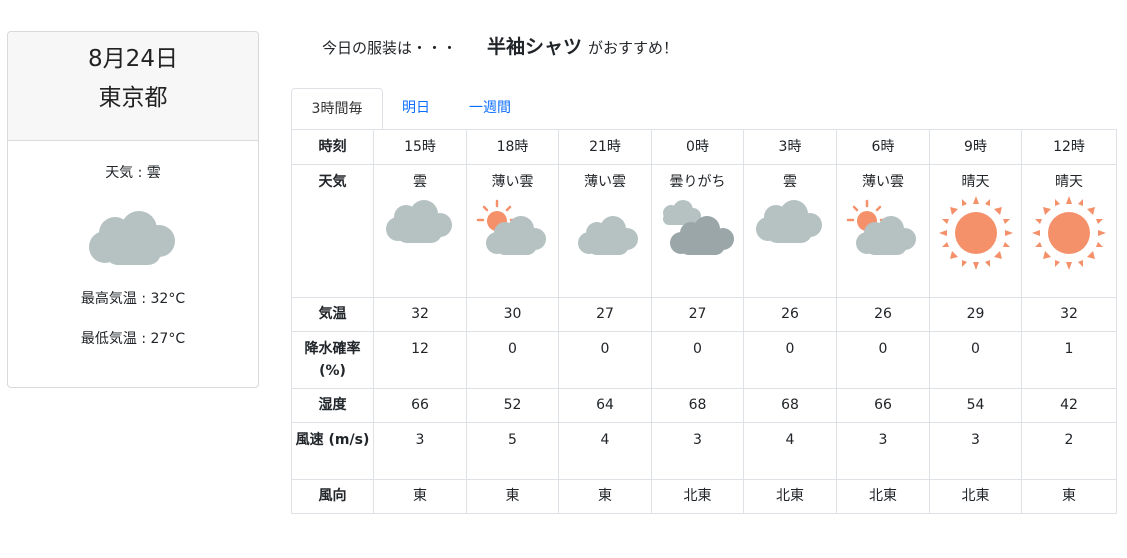 The image size is (1127, 558). What do you see at coordinates (512, 451) in the screenshot?
I see `wind-speed-cell: 5` at bounding box center [512, 451].